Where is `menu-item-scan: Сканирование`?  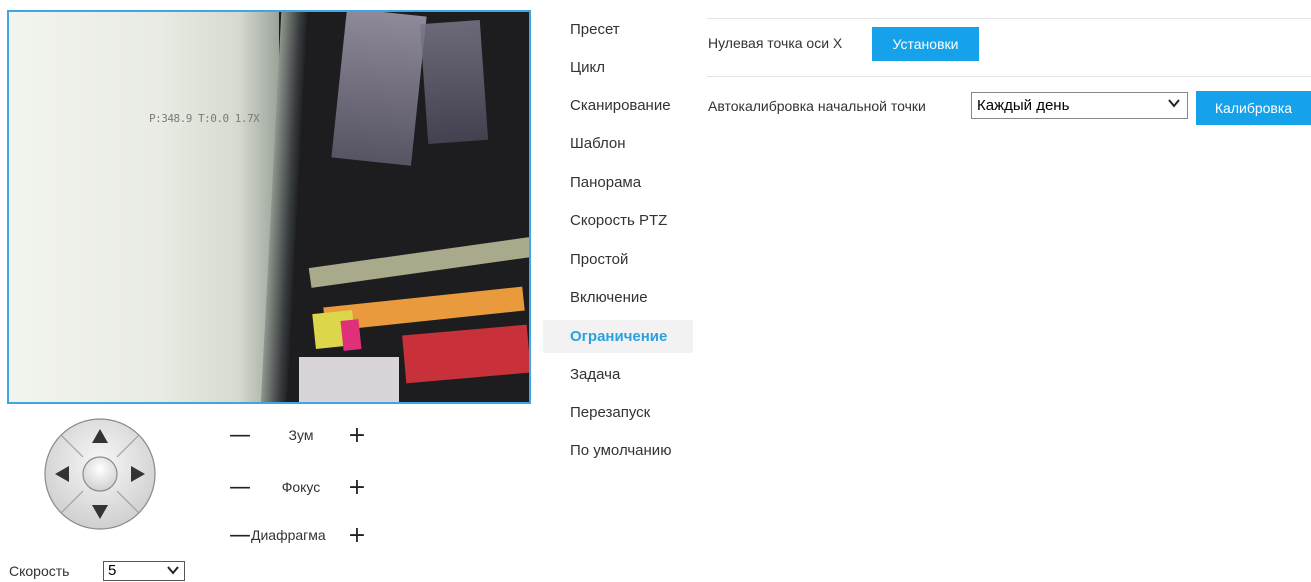 menu-item-scan: Сканирование is located at coordinates (618, 105).